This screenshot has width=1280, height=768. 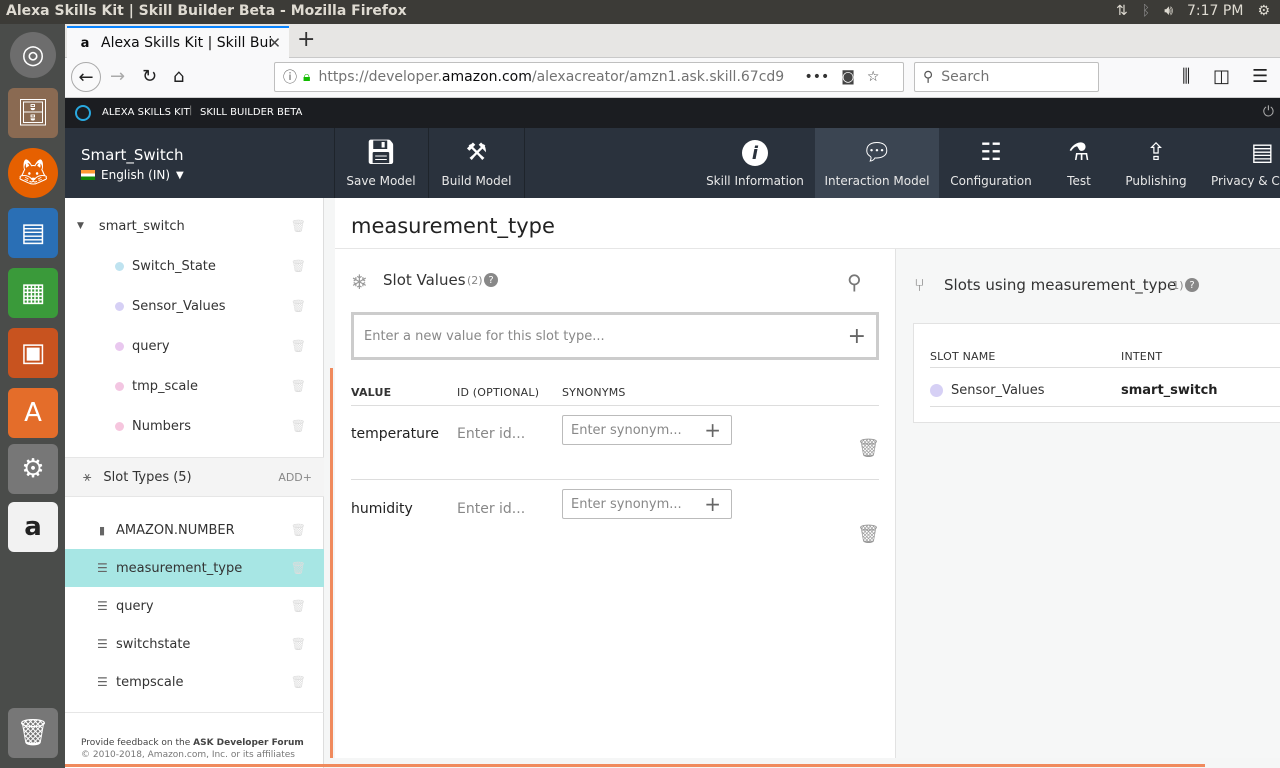 What do you see at coordinates (194, 306) in the screenshot?
I see `sidebar-slot-item: Sensor_Values 🗑︎` at bounding box center [194, 306].